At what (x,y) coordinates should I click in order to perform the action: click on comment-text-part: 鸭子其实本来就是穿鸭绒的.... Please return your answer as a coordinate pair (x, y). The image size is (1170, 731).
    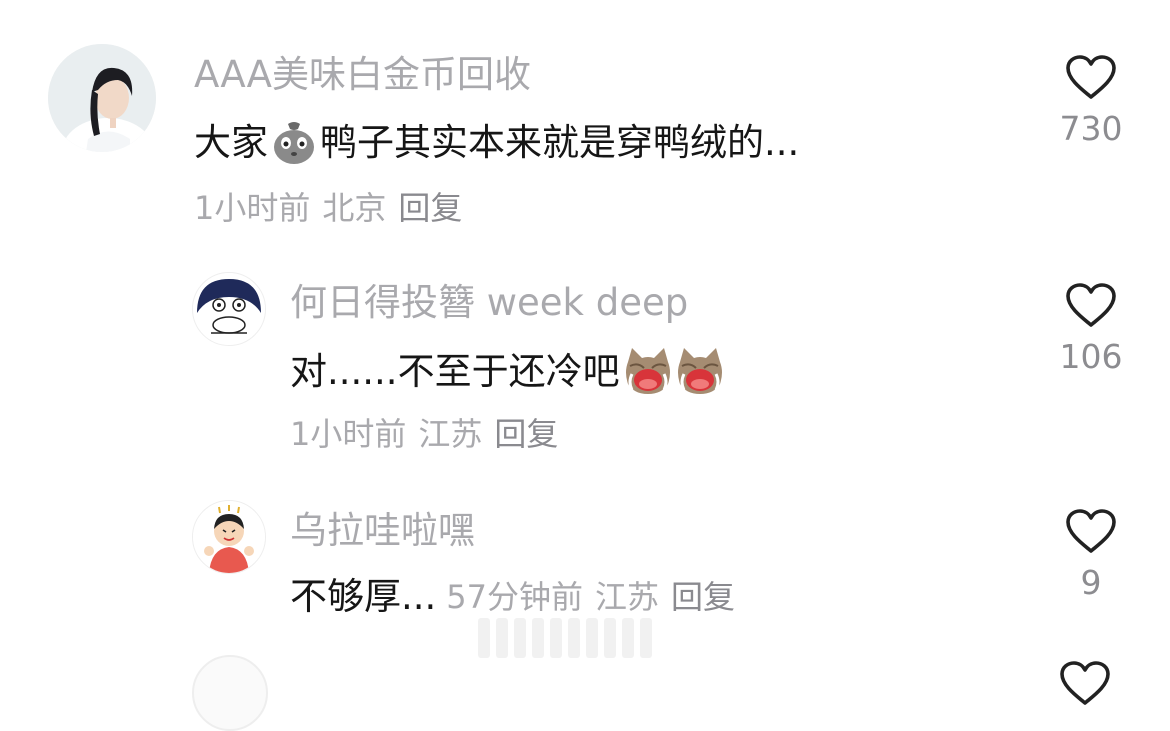
    Looking at the image, I should click on (560, 142).